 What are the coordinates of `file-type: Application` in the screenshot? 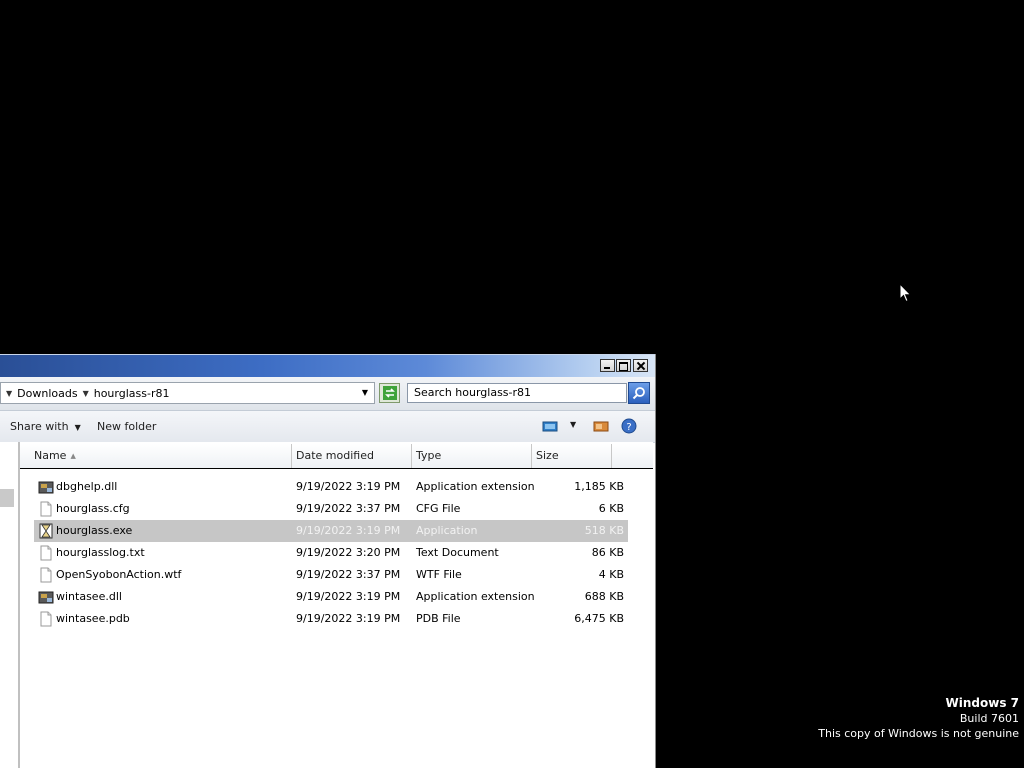 It's located at (447, 530).